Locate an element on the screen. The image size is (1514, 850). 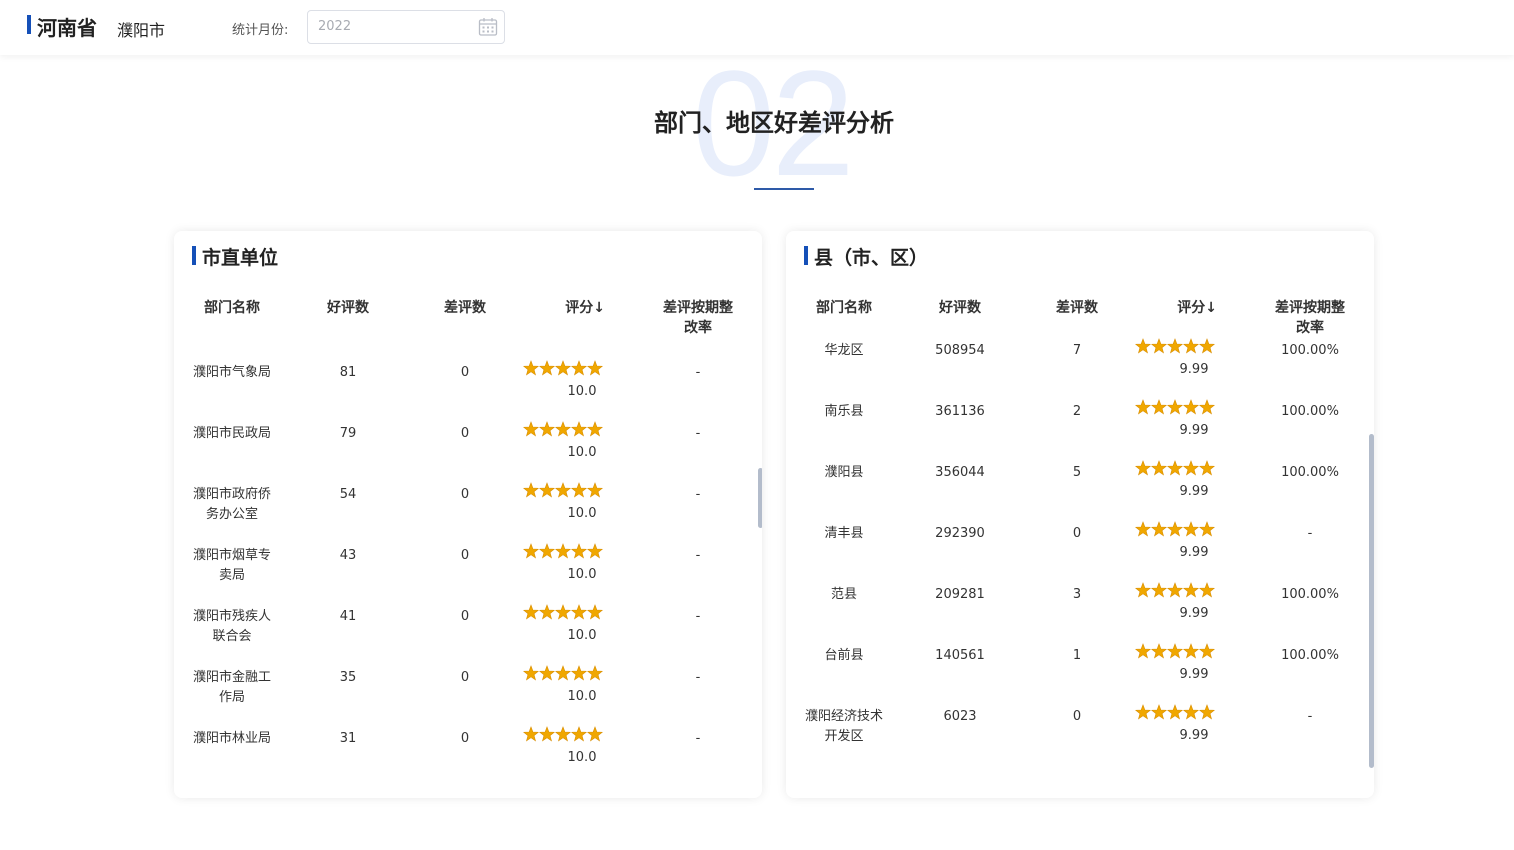
city-selector: 濮阳市 is located at coordinates (141, 29).